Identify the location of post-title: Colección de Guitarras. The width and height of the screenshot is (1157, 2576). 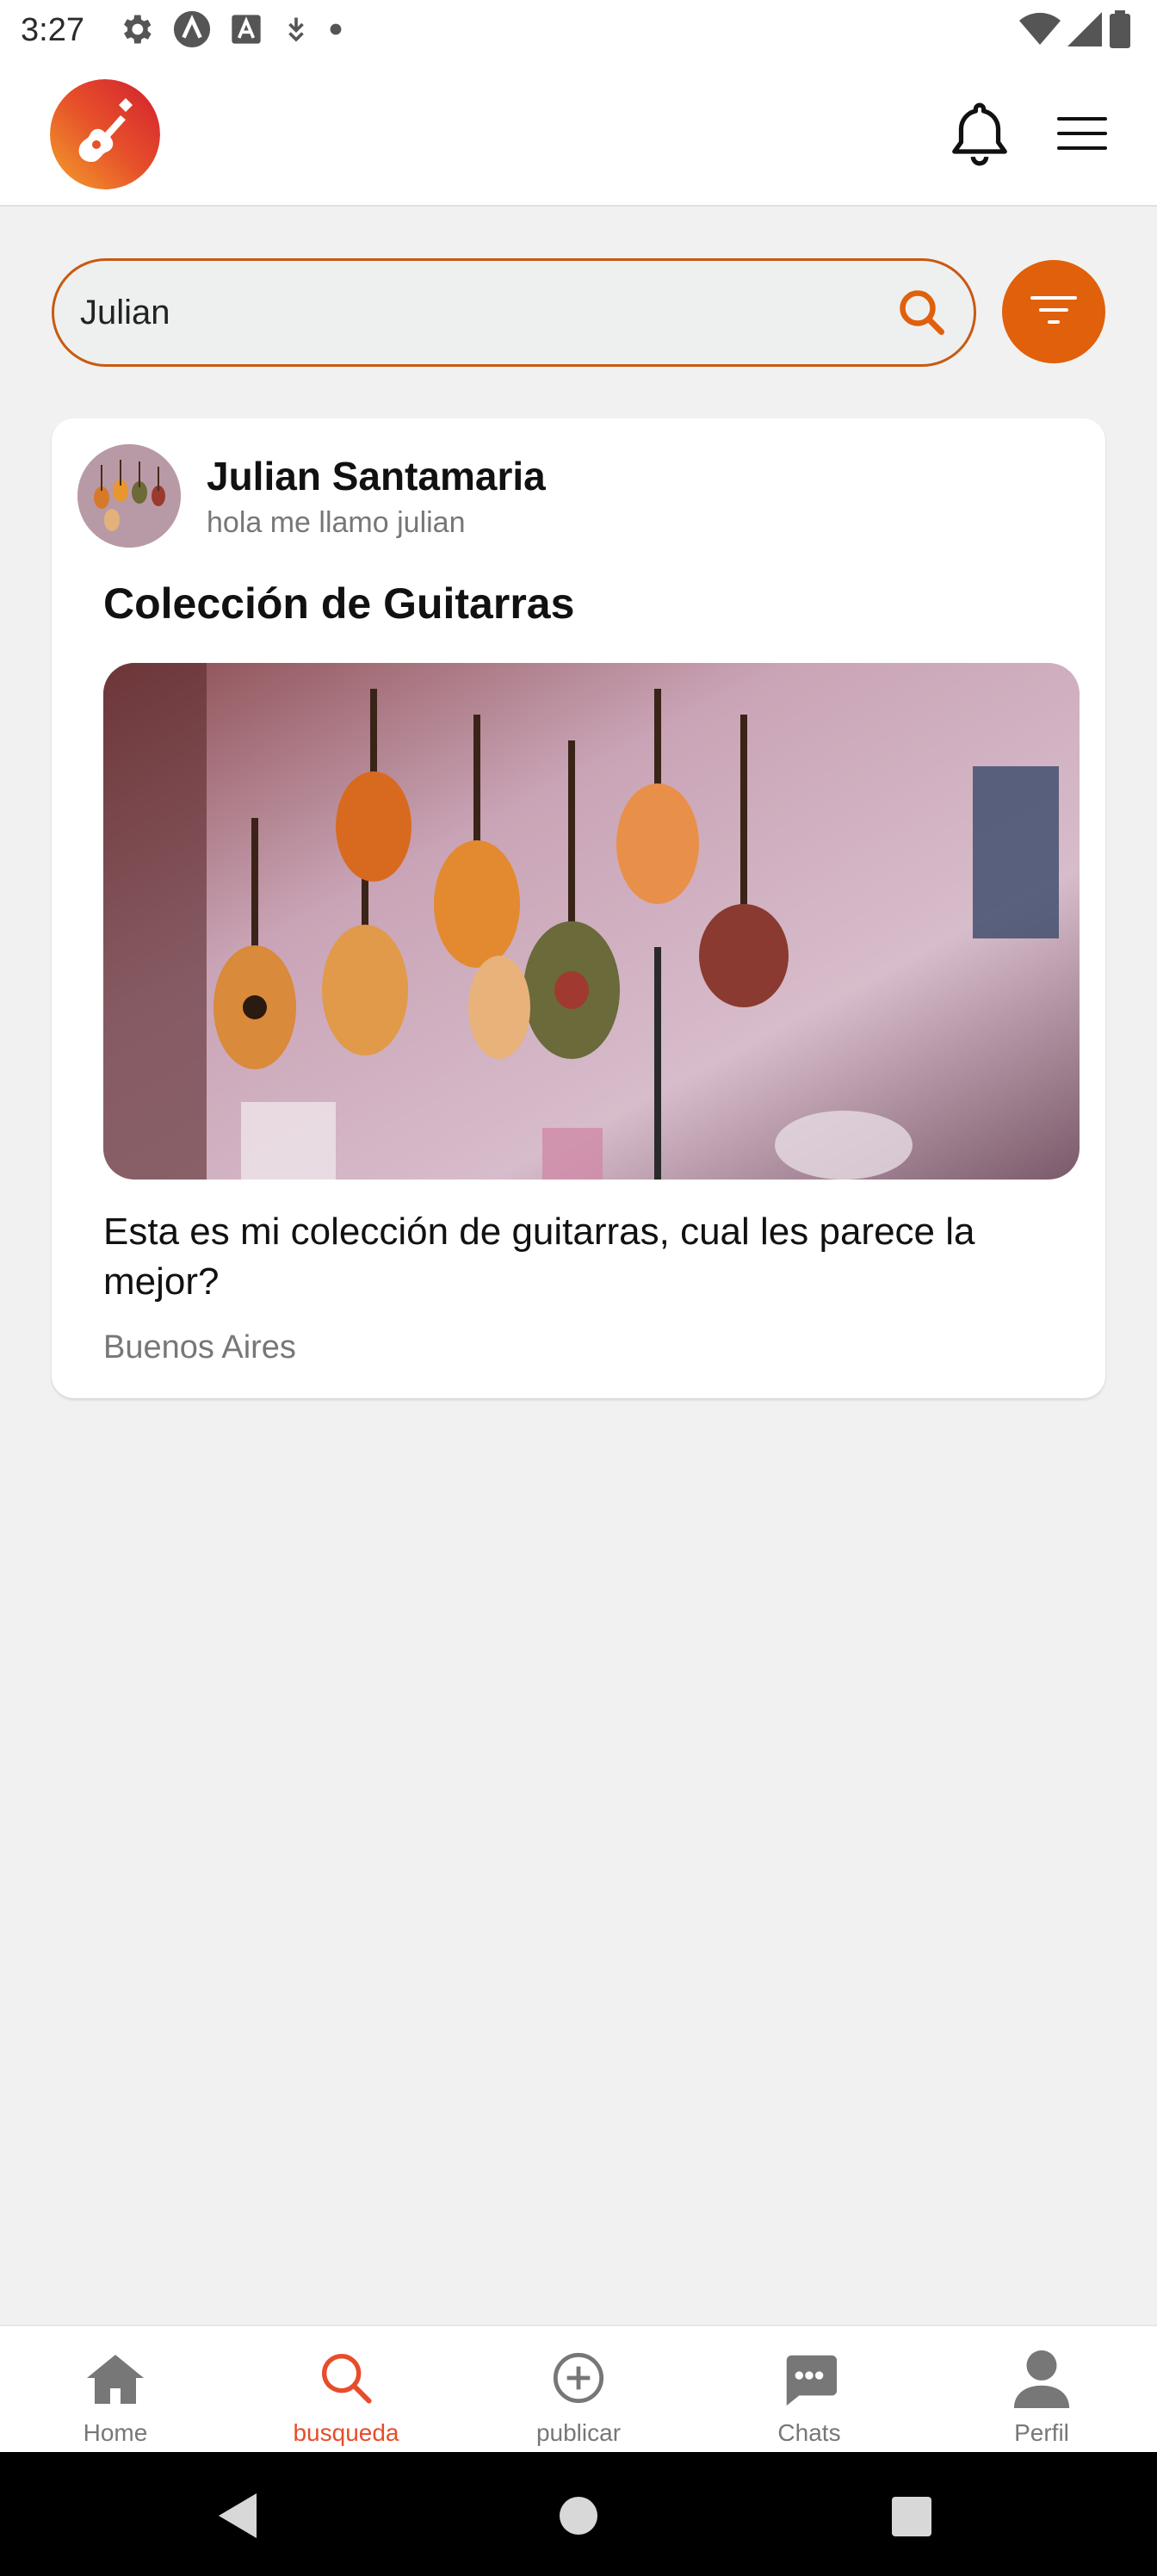
(339, 603).